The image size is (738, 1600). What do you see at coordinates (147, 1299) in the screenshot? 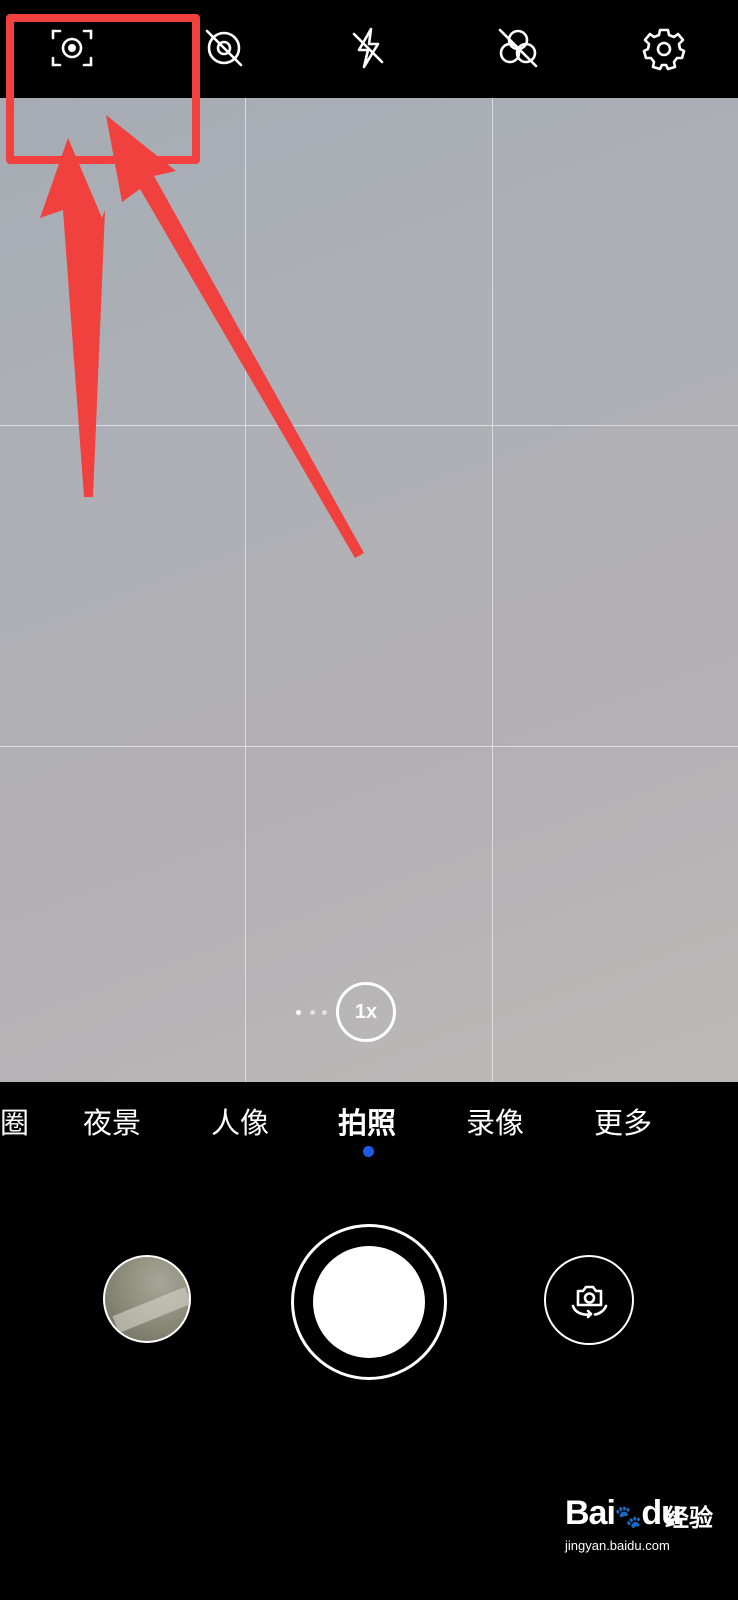
I see `gallery-thumbnail` at bounding box center [147, 1299].